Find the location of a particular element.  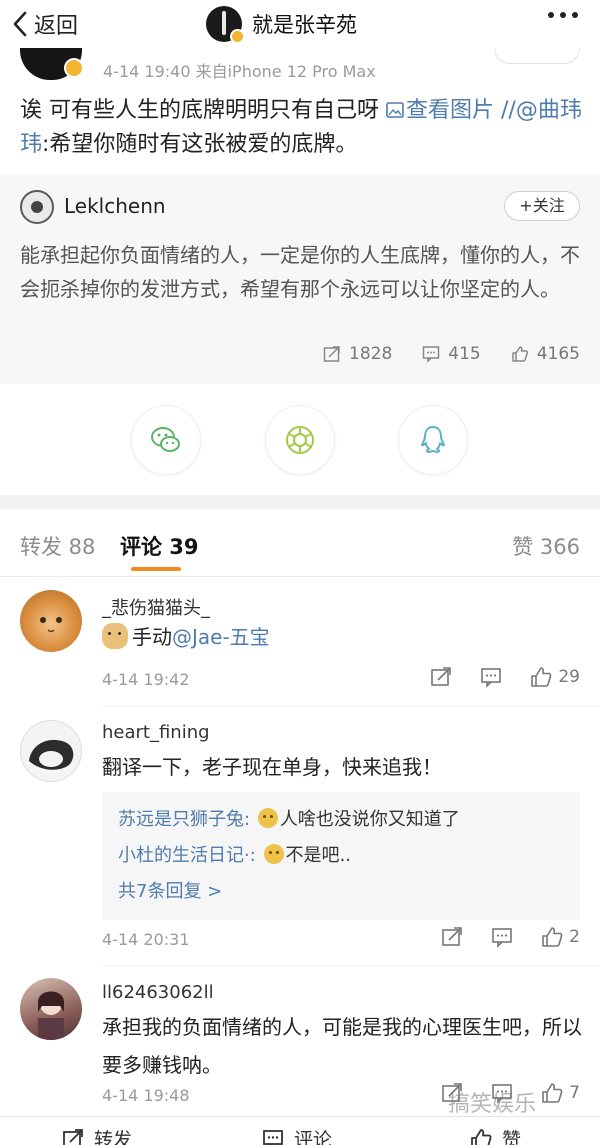

nav-user: 就是张辛苑 is located at coordinates (281, 24).